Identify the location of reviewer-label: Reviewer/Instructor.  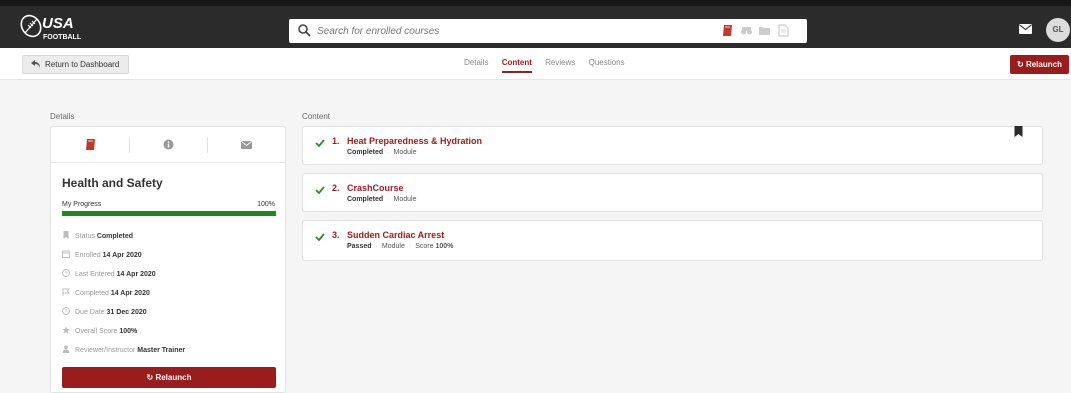
(105, 350).